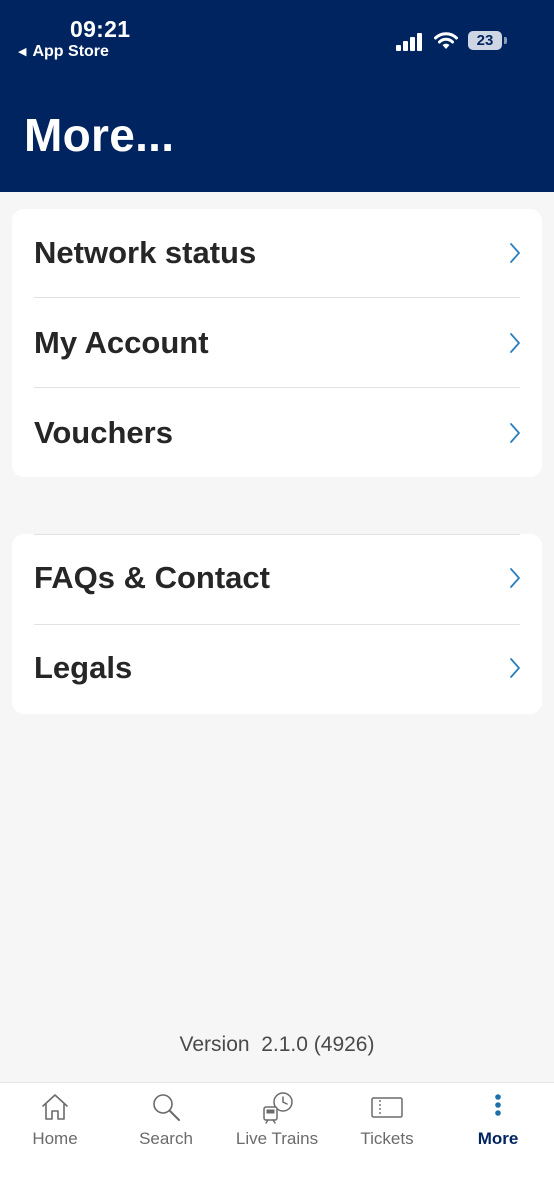  What do you see at coordinates (387, 1123) in the screenshot?
I see `tab-tickets: Tickets` at bounding box center [387, 1123].